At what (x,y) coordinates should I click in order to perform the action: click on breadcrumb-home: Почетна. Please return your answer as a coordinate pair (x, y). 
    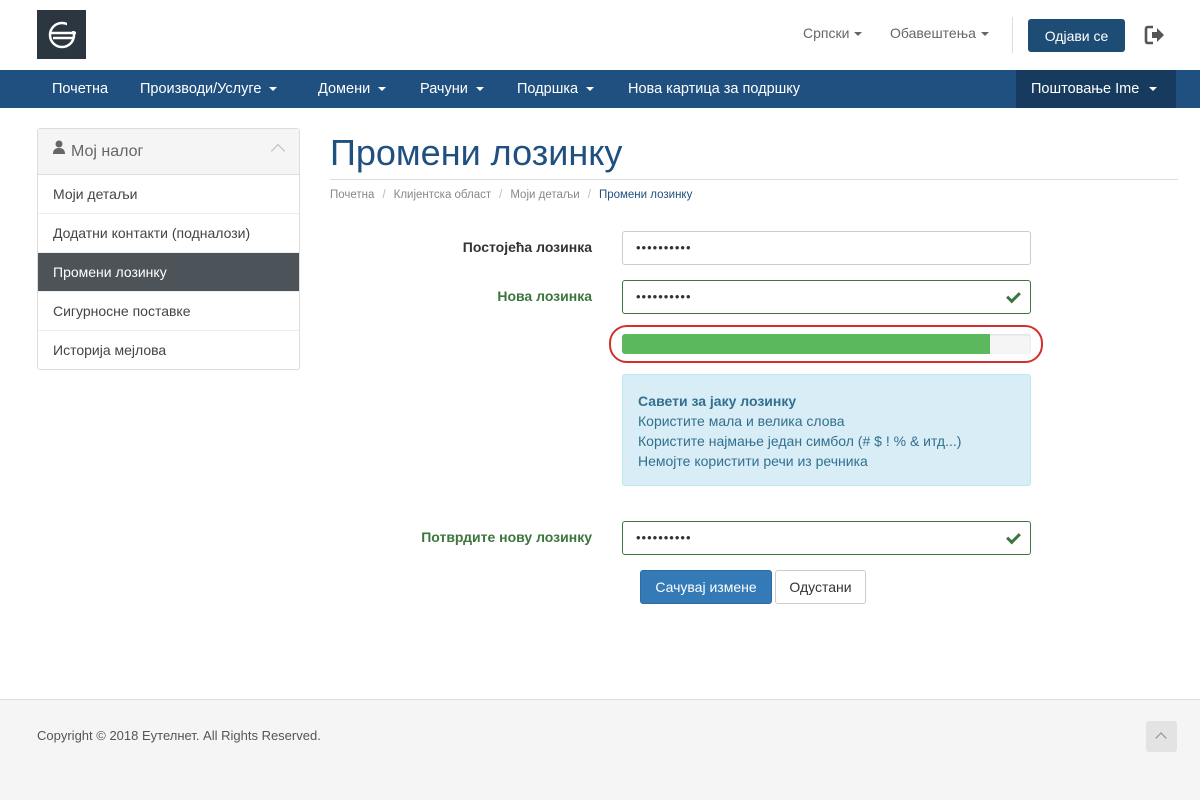
    Looking at the image, I should click on (352, 195).